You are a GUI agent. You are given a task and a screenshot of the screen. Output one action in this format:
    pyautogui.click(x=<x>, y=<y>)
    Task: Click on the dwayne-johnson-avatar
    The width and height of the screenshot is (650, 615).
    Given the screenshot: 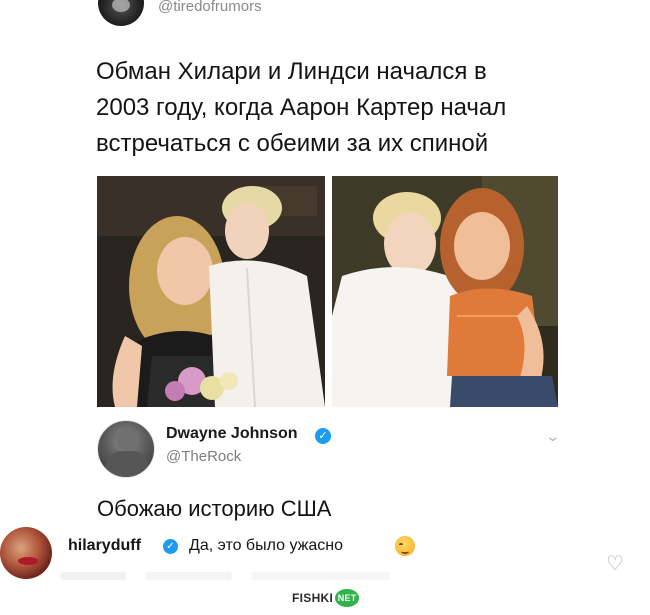 What is the action you would take?
    pyautogui.click(x=126, y=449)
    